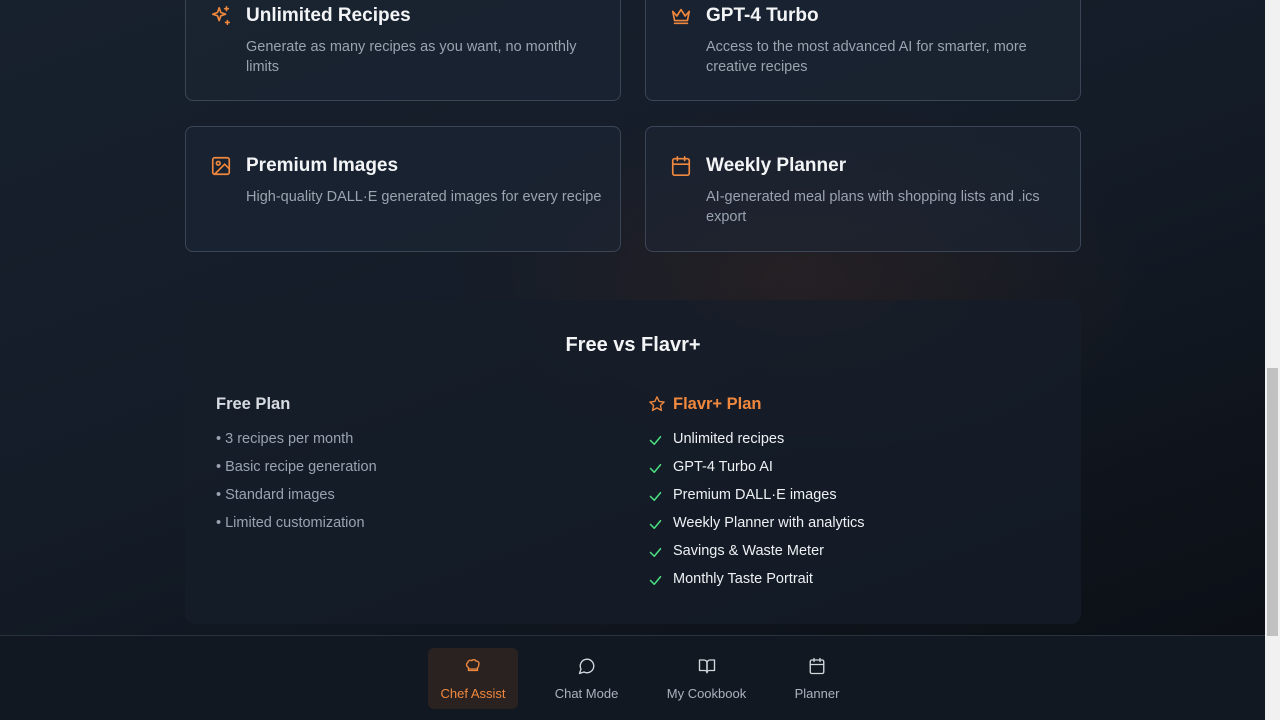 This screenshot has height=720, width=1280. I want to click on list-item-label: Premium DALL·E images, so click(755, 495).